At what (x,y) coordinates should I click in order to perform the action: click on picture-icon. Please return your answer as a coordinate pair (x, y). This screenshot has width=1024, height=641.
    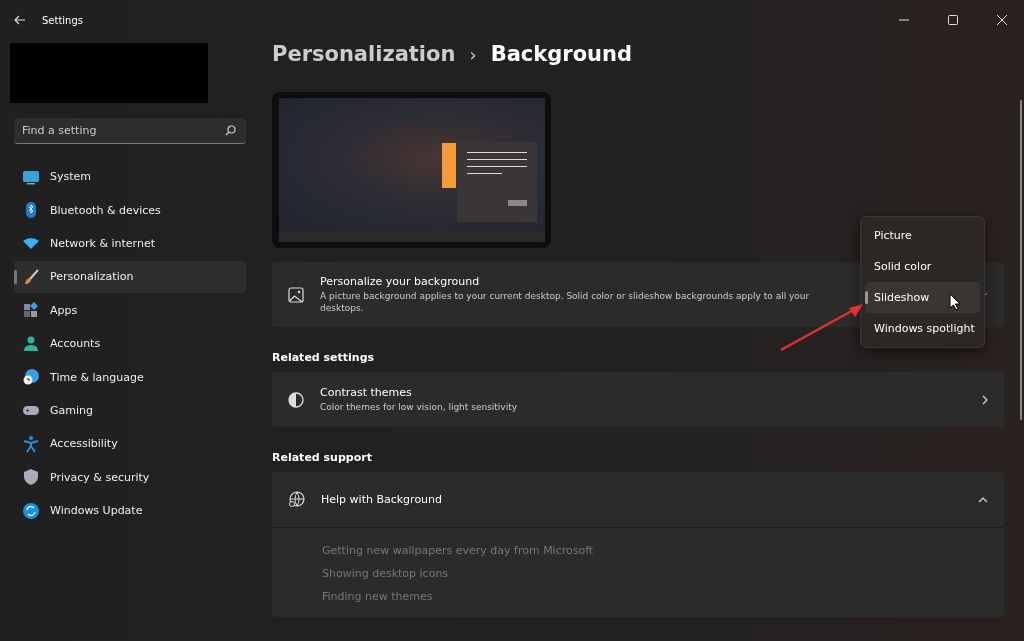
    Looking at the image, I should click on (296, 294).